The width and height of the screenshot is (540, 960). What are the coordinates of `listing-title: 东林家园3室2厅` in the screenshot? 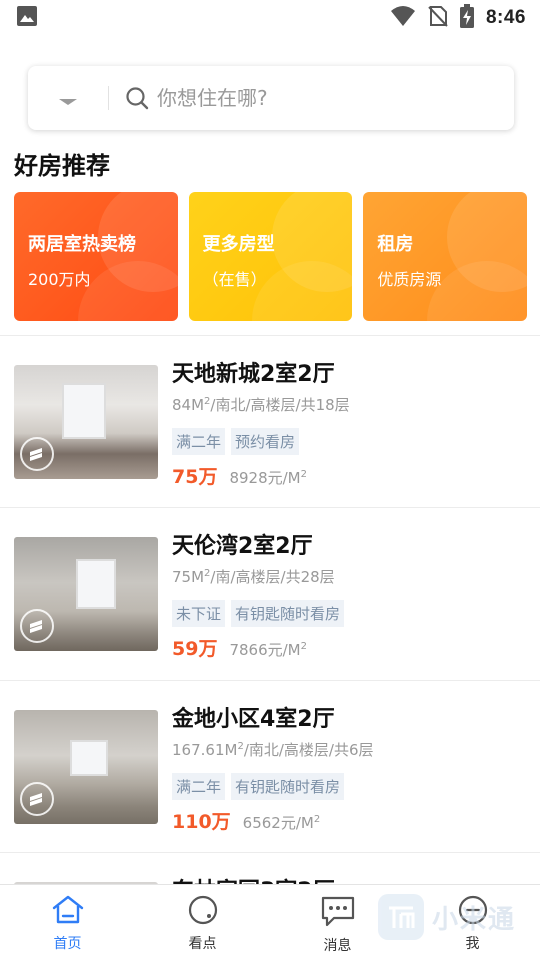 It's located at (253, 878).